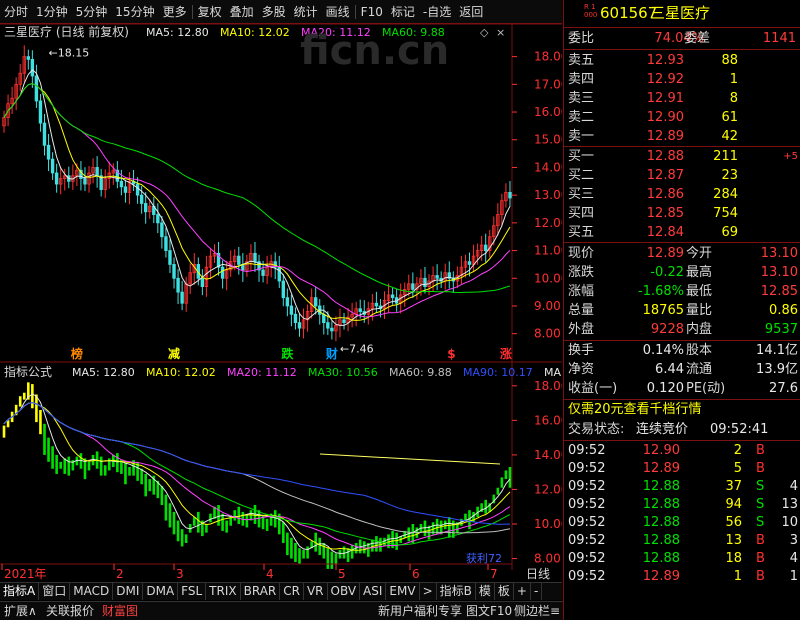 This screenshot has width=800, height=620. I want to click on related-quotes-button: 关联报价, so click(70, 611).